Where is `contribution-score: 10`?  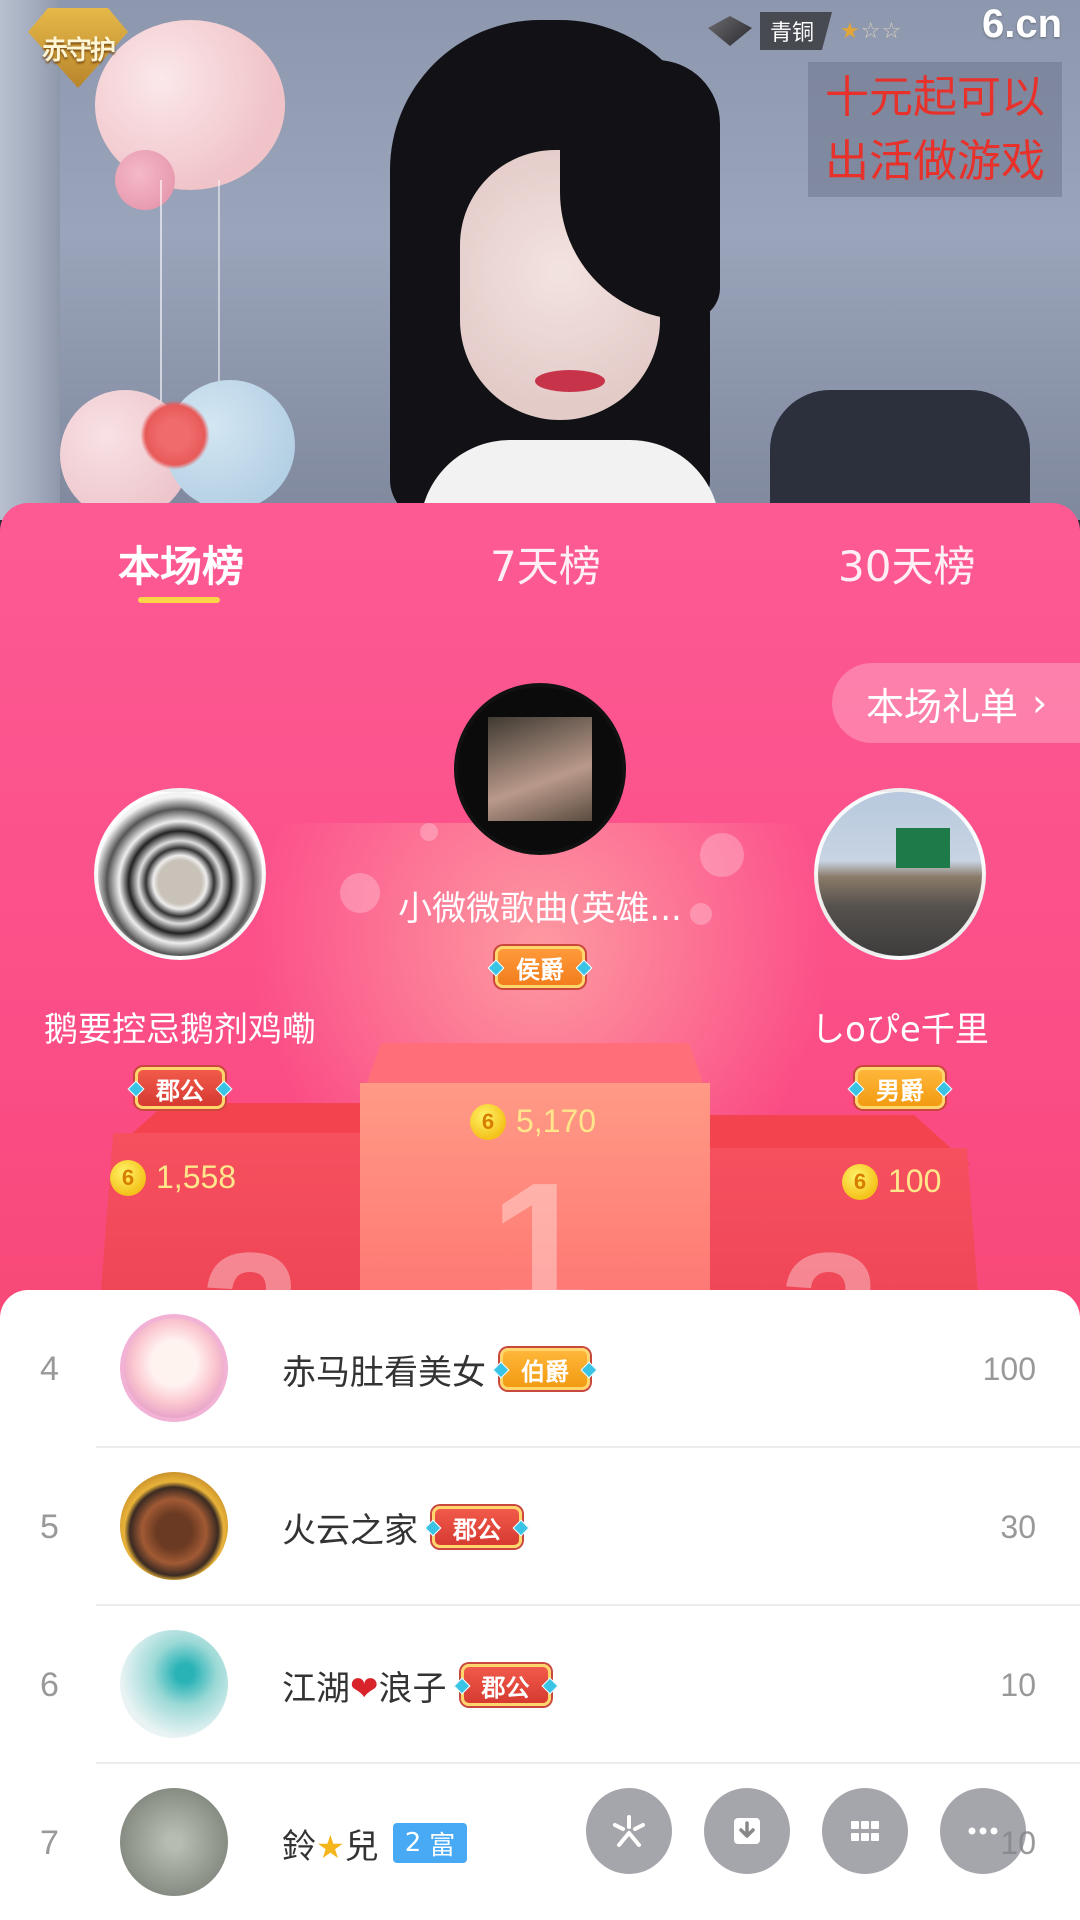
contribution-score: 10 is located at coordinates (1018, 1684).